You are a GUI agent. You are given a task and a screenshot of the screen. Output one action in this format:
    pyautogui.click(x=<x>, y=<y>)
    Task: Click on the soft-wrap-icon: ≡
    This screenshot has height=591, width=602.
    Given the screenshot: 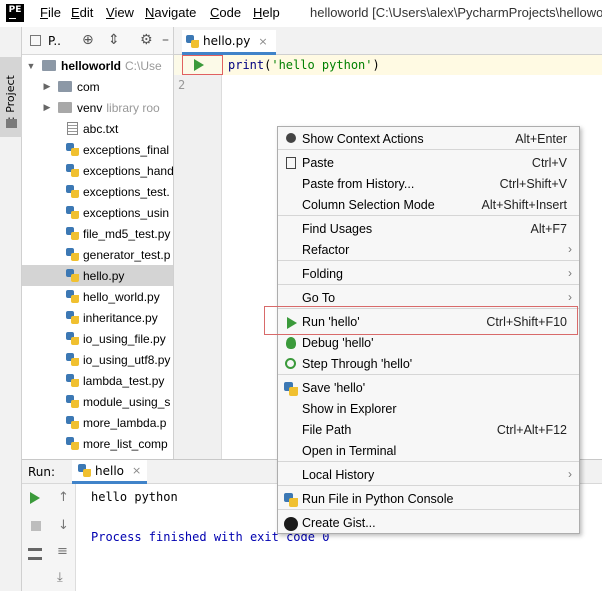 What is the action you would take?
    pyautogui.click(x=62, y=551)
    